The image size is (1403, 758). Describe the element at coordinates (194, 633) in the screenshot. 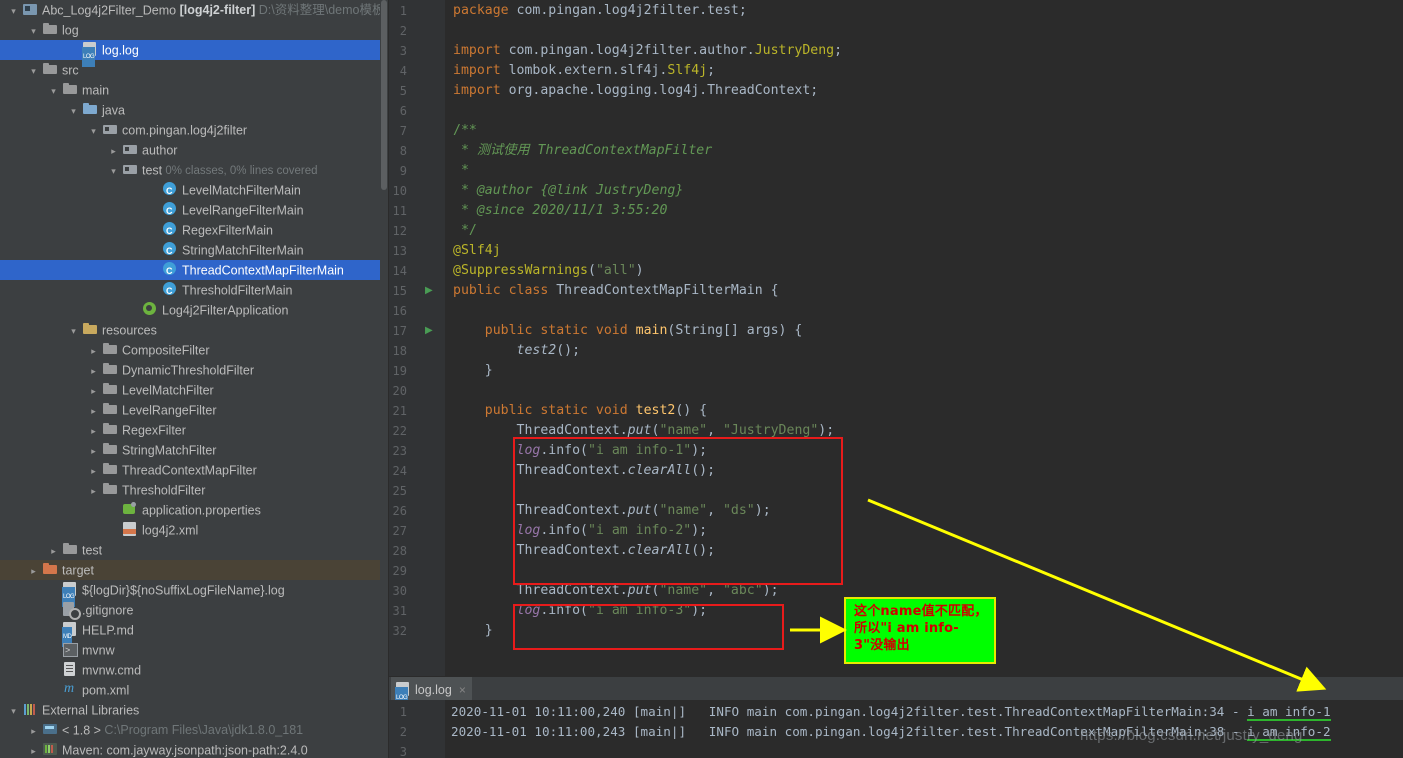

I see `tree-item-help-md: HELP.md` at that location.